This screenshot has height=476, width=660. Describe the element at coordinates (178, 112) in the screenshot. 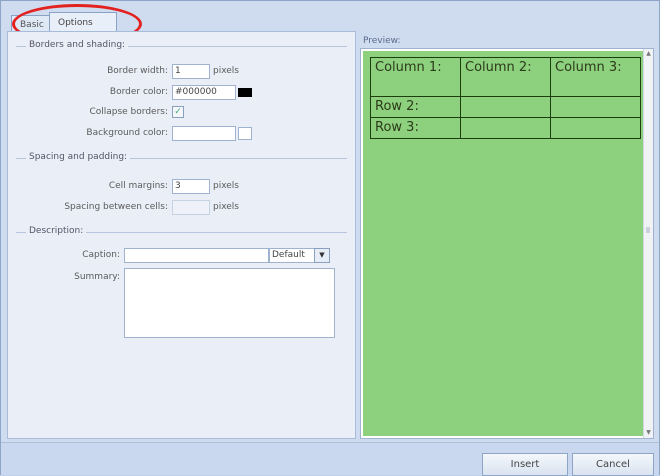

I see `collapse-borders-checkbox: ✓` at that location.